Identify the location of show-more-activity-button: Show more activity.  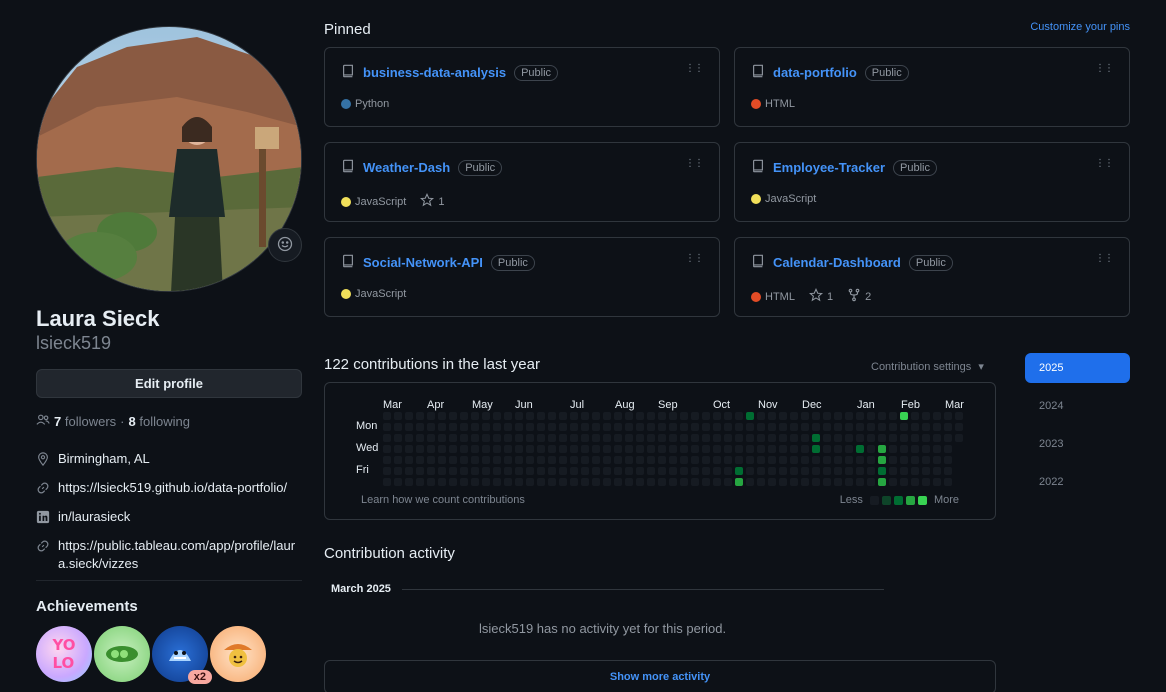
(660, 676).